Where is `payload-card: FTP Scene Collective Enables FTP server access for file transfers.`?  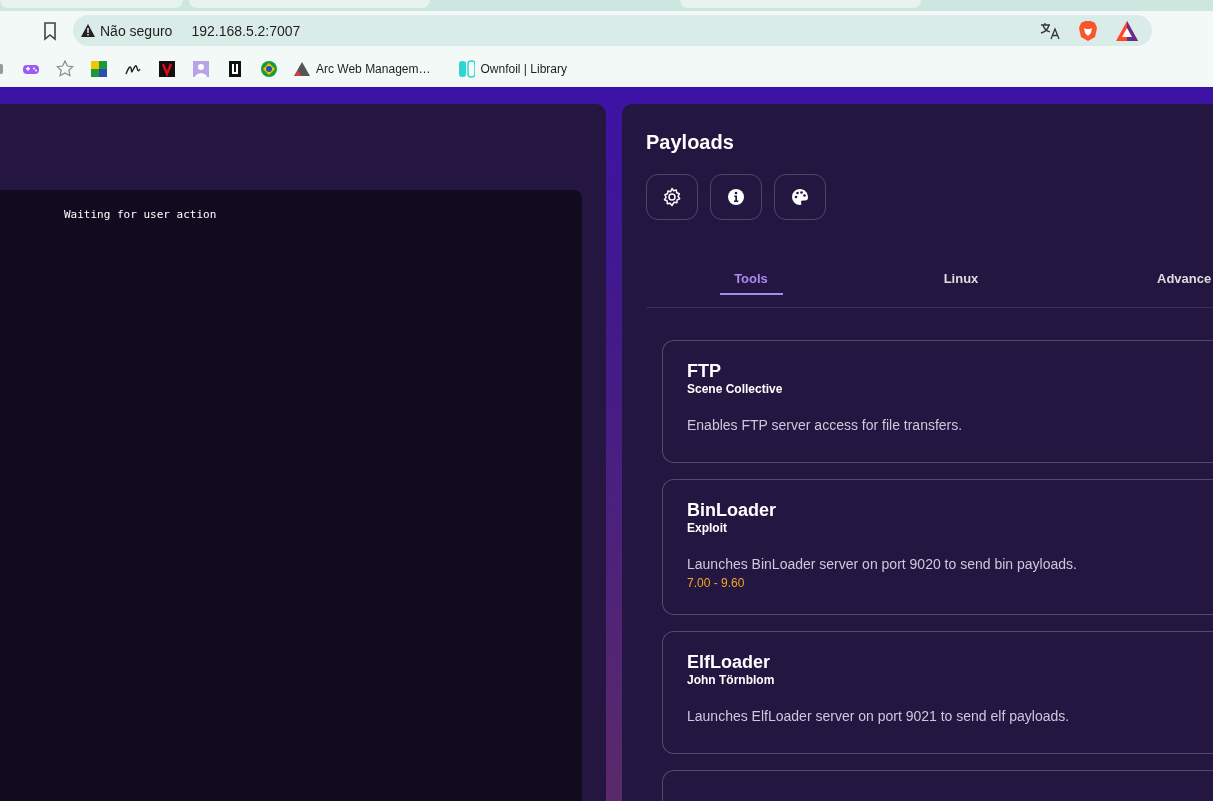
payload-card: FTP Scene Collective Enables FTP server access for file transfers. is located at coordinates (937, 401).